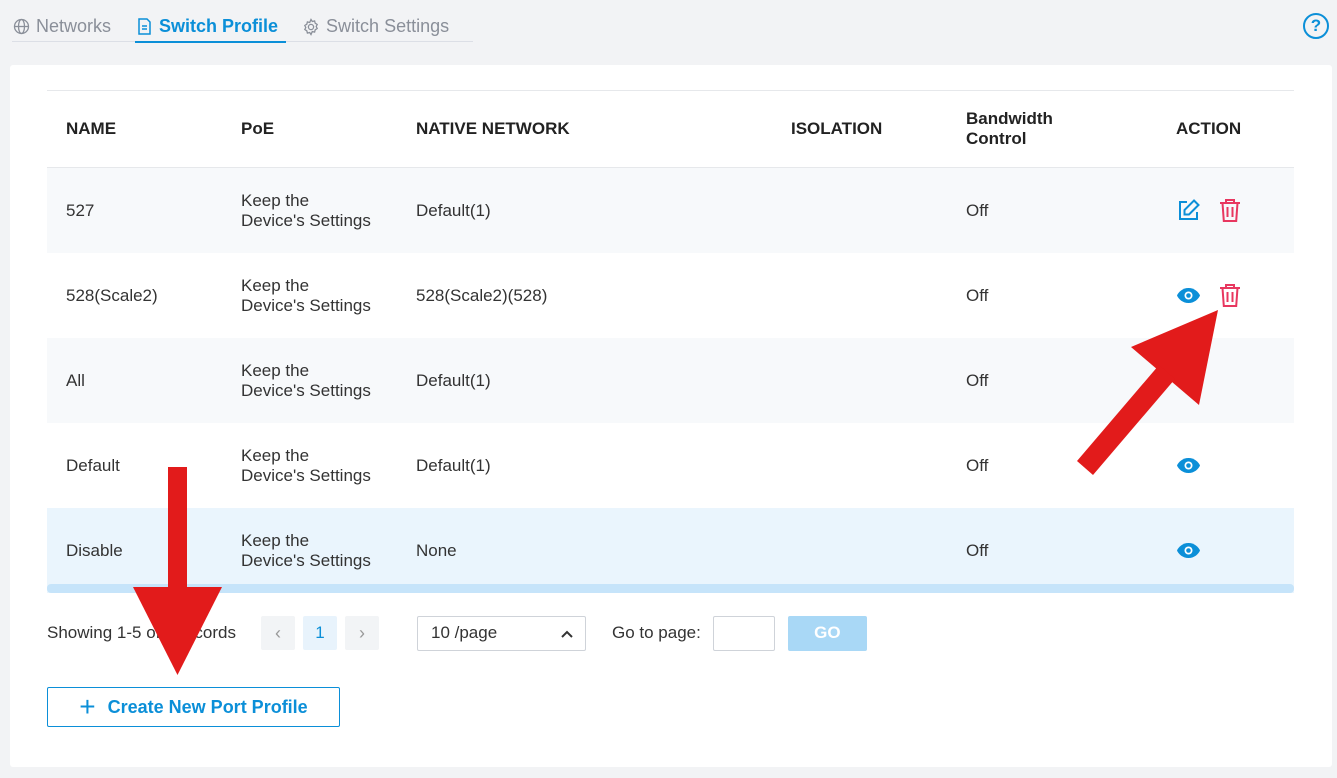 This screenshot has width=1337, height=778. I want to click on edit-icon, so click(1188, 210).